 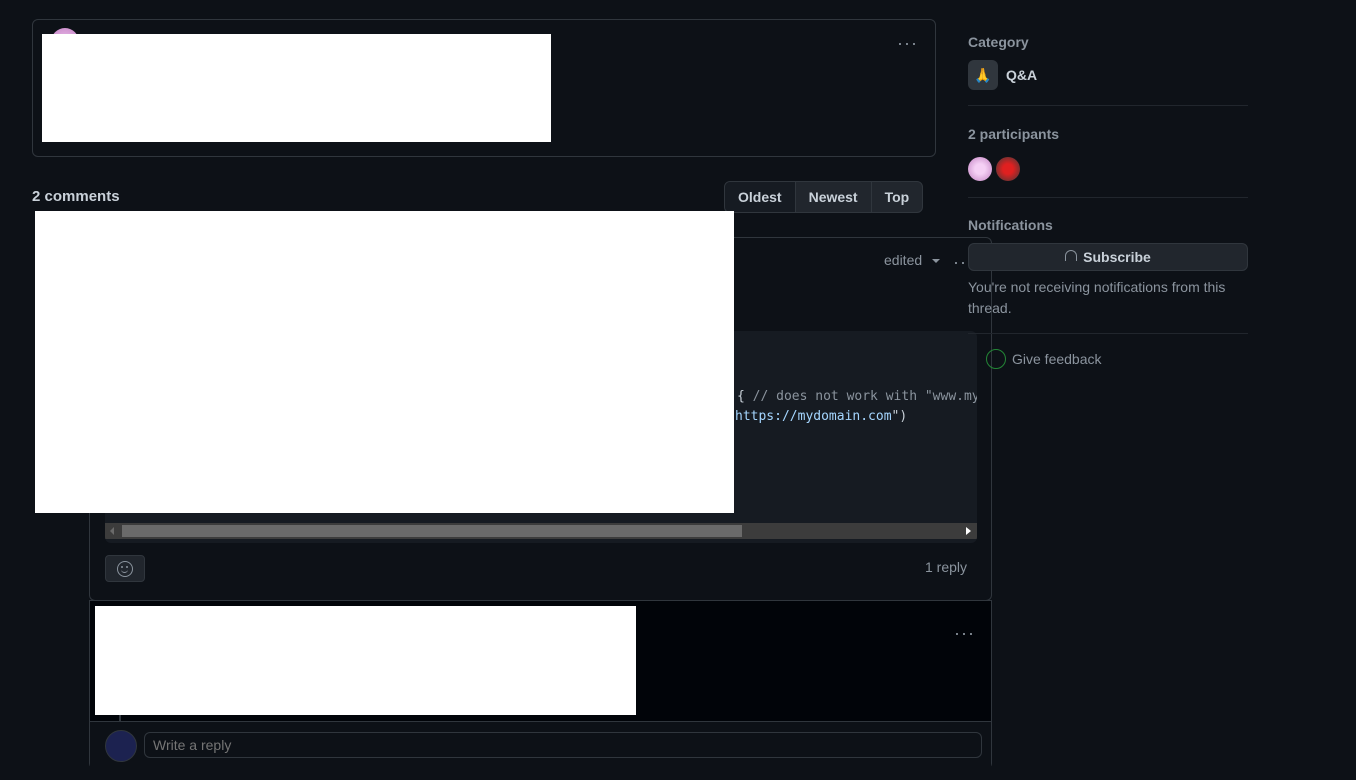 What do you see at coordinates (745, 396) in the screenshot?
I see `code-brace: {` at bounding box center [745, 396].